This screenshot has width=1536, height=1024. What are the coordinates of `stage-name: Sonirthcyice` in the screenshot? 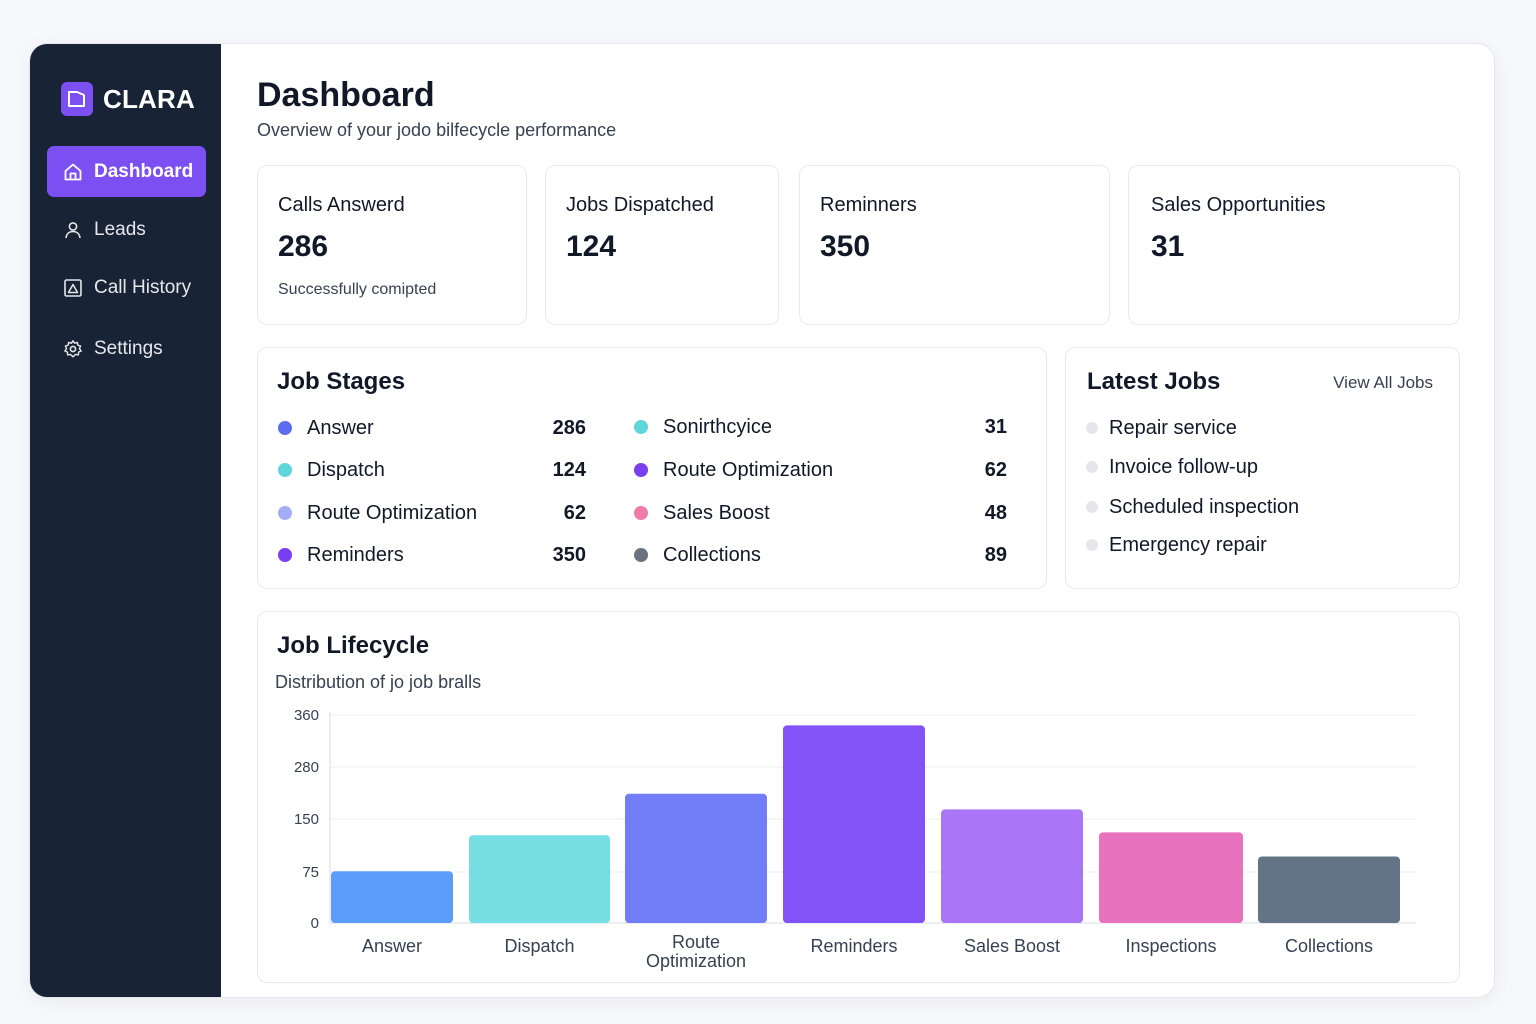 It's located at (717, 426).